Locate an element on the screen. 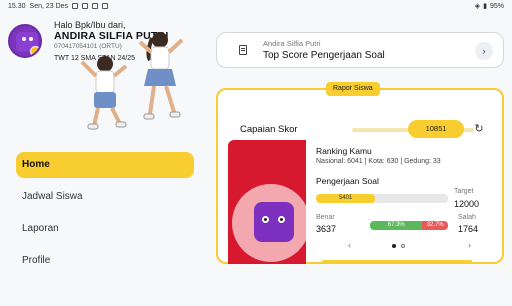 Image resolution: width=512 pixels, height=306 pixels. status-bar: 15.30 Sen, 23 Des ◈ ▮ 95% is located at coordinates (256, 6).